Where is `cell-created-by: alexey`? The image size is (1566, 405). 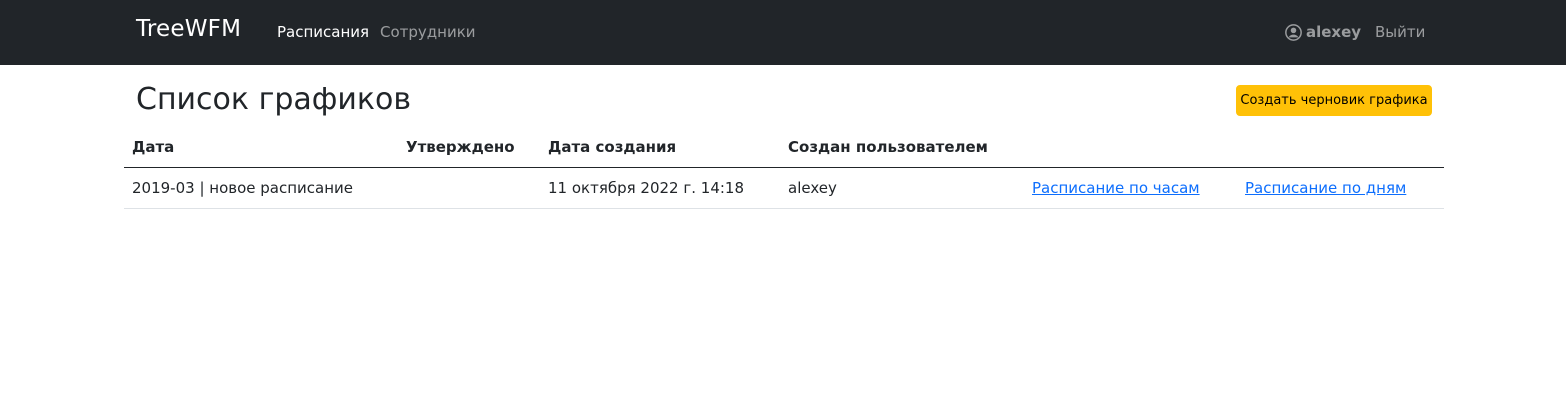 cell-created-by: alexey is located at coordinates (812, 188).